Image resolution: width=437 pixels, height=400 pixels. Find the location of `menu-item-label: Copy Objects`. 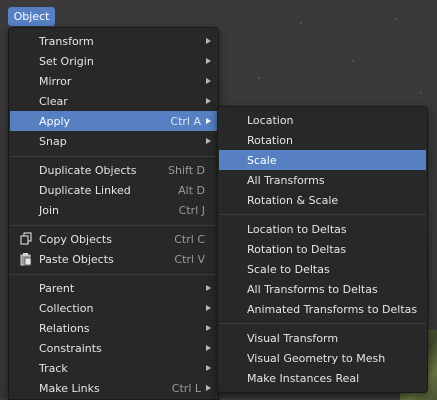

menu-item-label: Copy Objects is located at coordinates (75, 239).